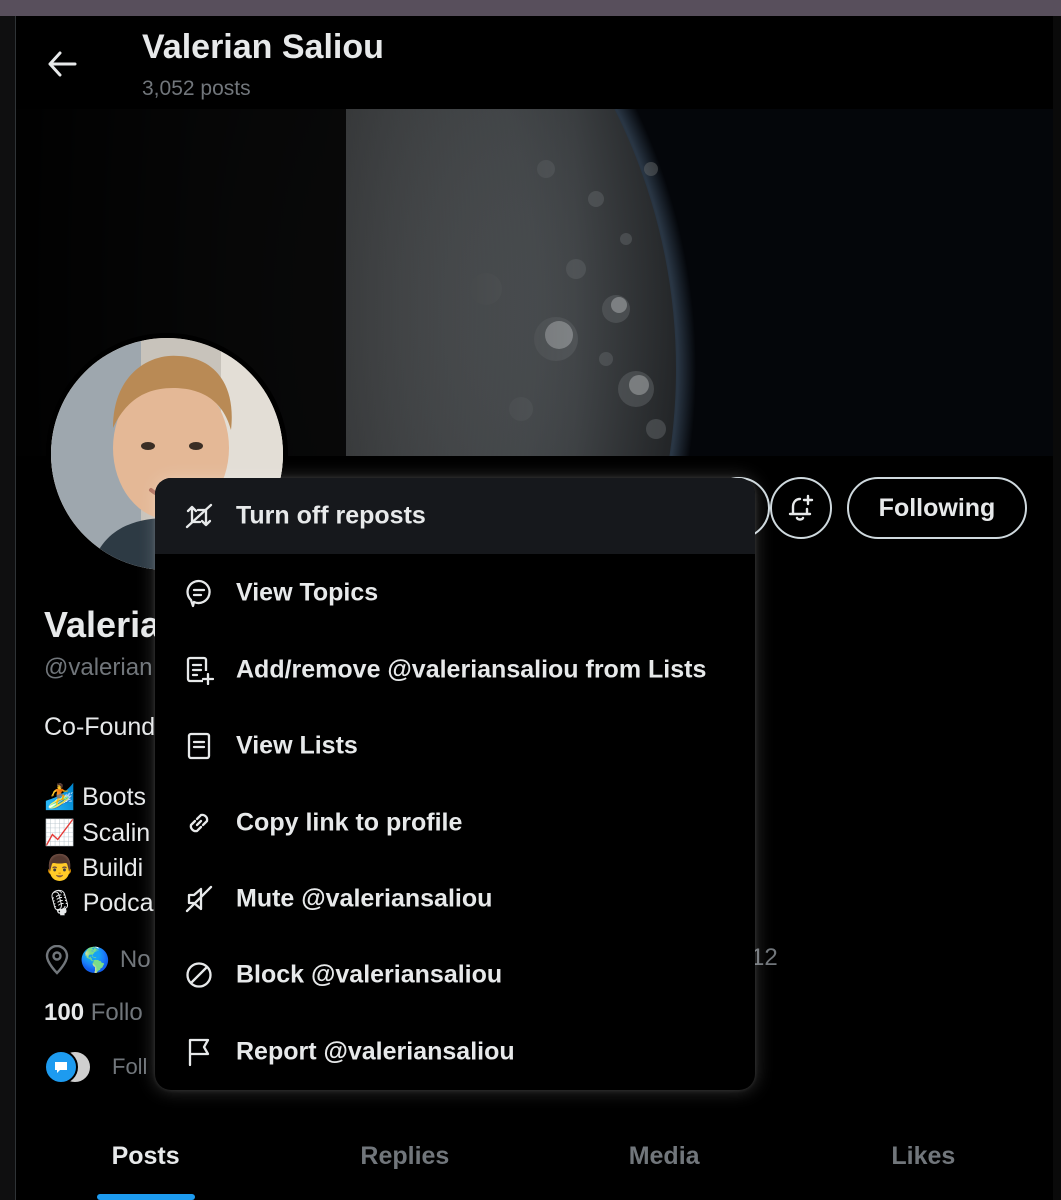 The width and height of the screenshot is (1061, 1200). I want to click on topics-icon, so click(199, 593).